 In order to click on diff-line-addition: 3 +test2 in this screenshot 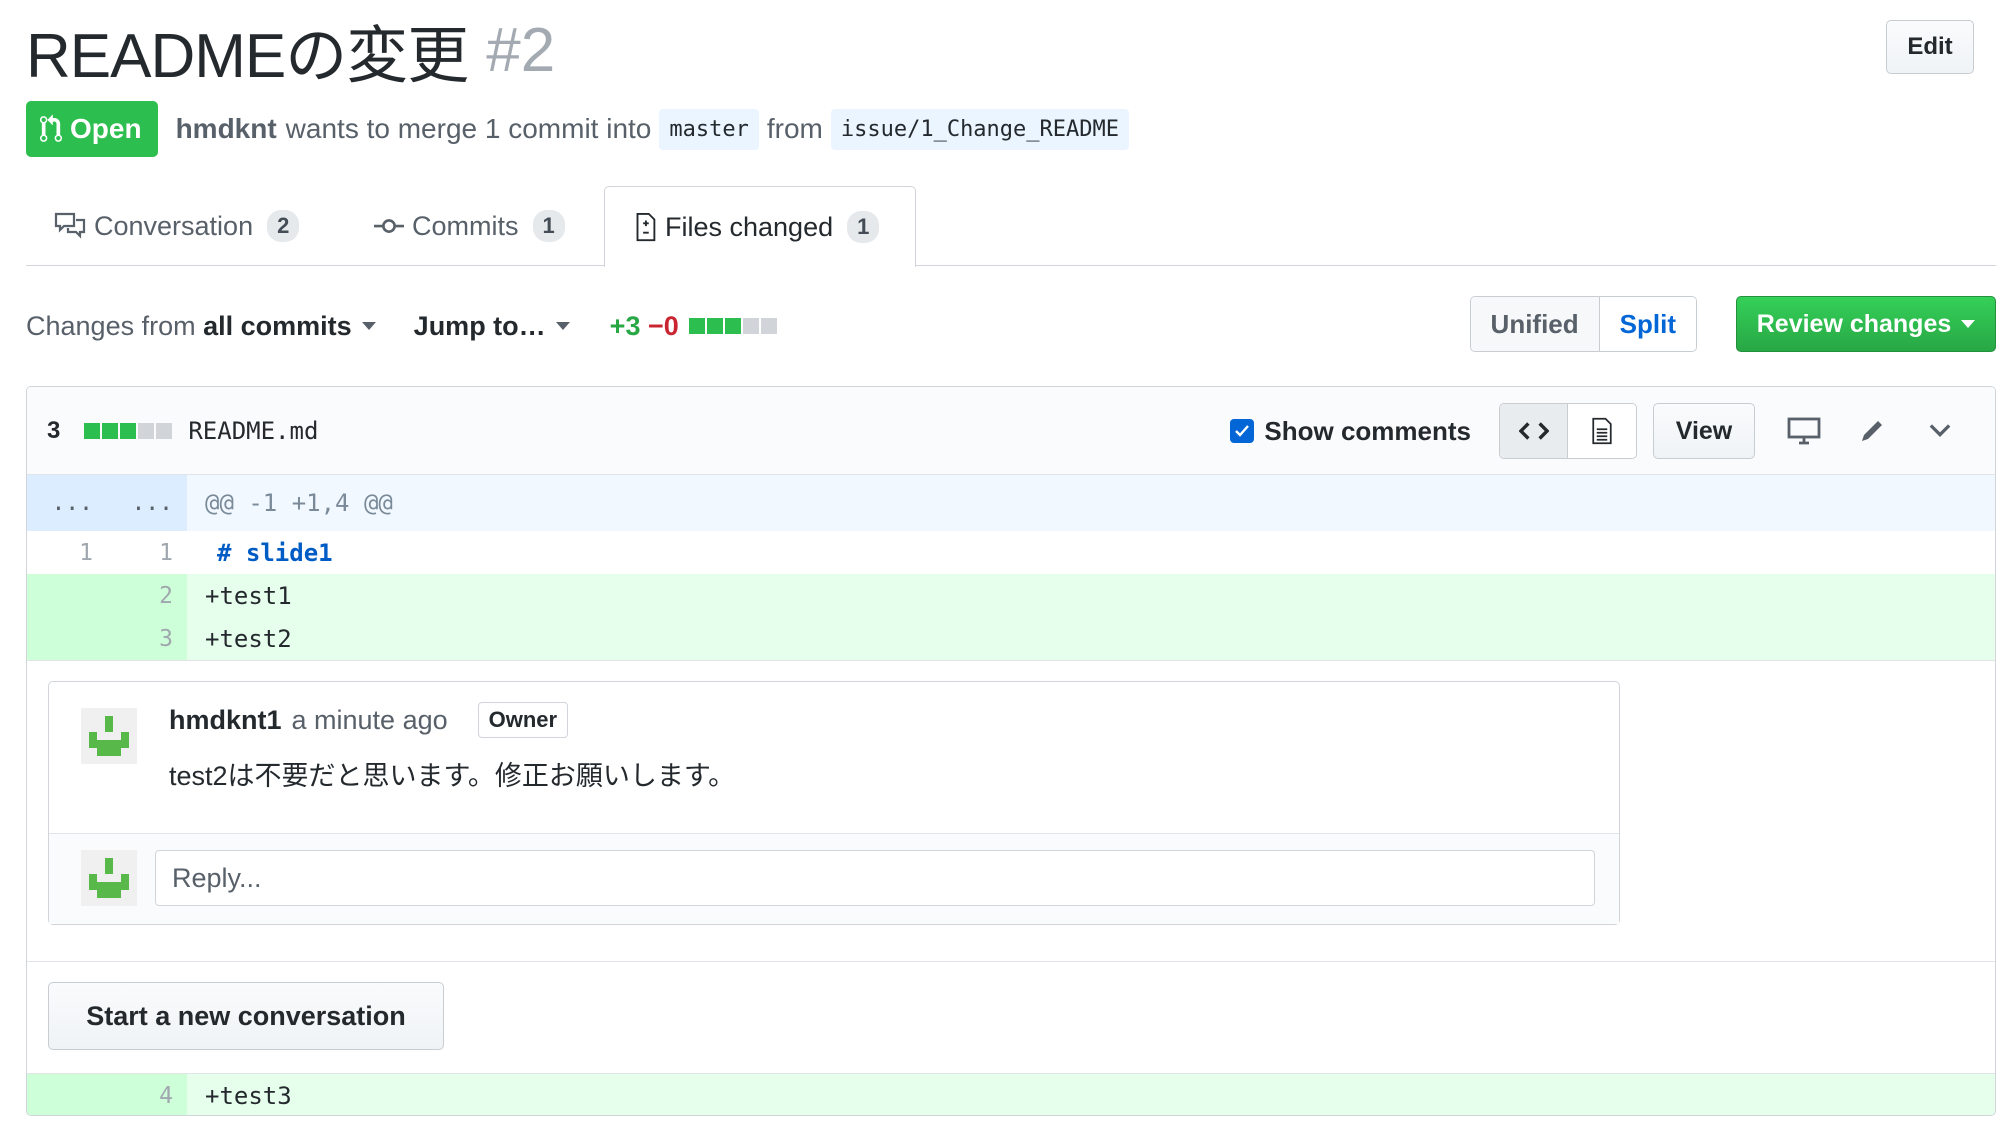, I will do `click(1011, 638)`.